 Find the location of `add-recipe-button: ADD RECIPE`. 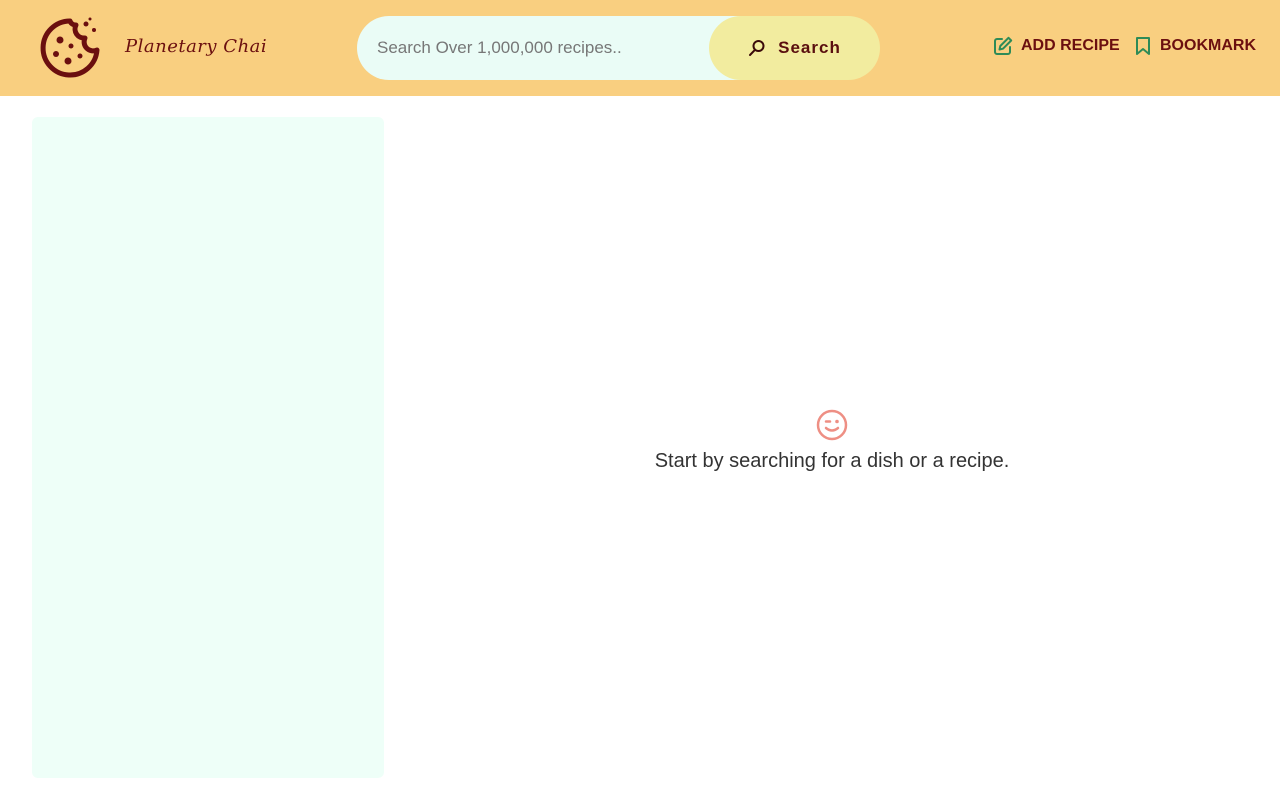

add-recipe-button: ADD RECIPE is located at coordinates (1056, 46).